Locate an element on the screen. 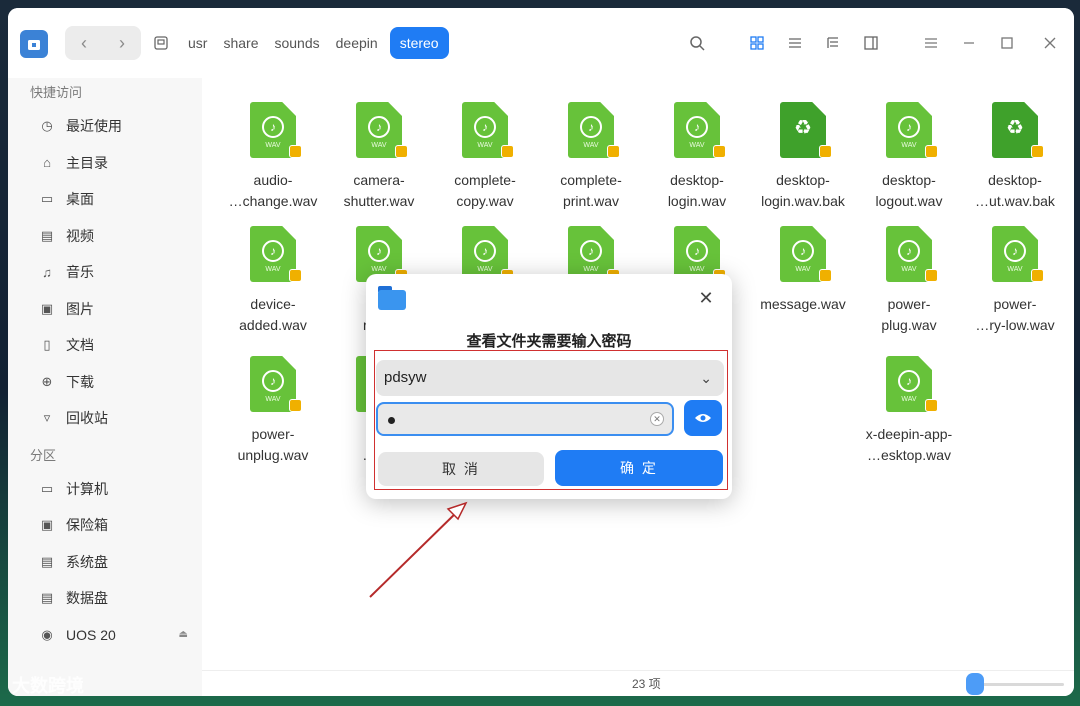 This screenshot has width=1080, height=706. sidebar-item-part-4: ◉ UOS 20 ⏏ is located at coordinates (105, 635).